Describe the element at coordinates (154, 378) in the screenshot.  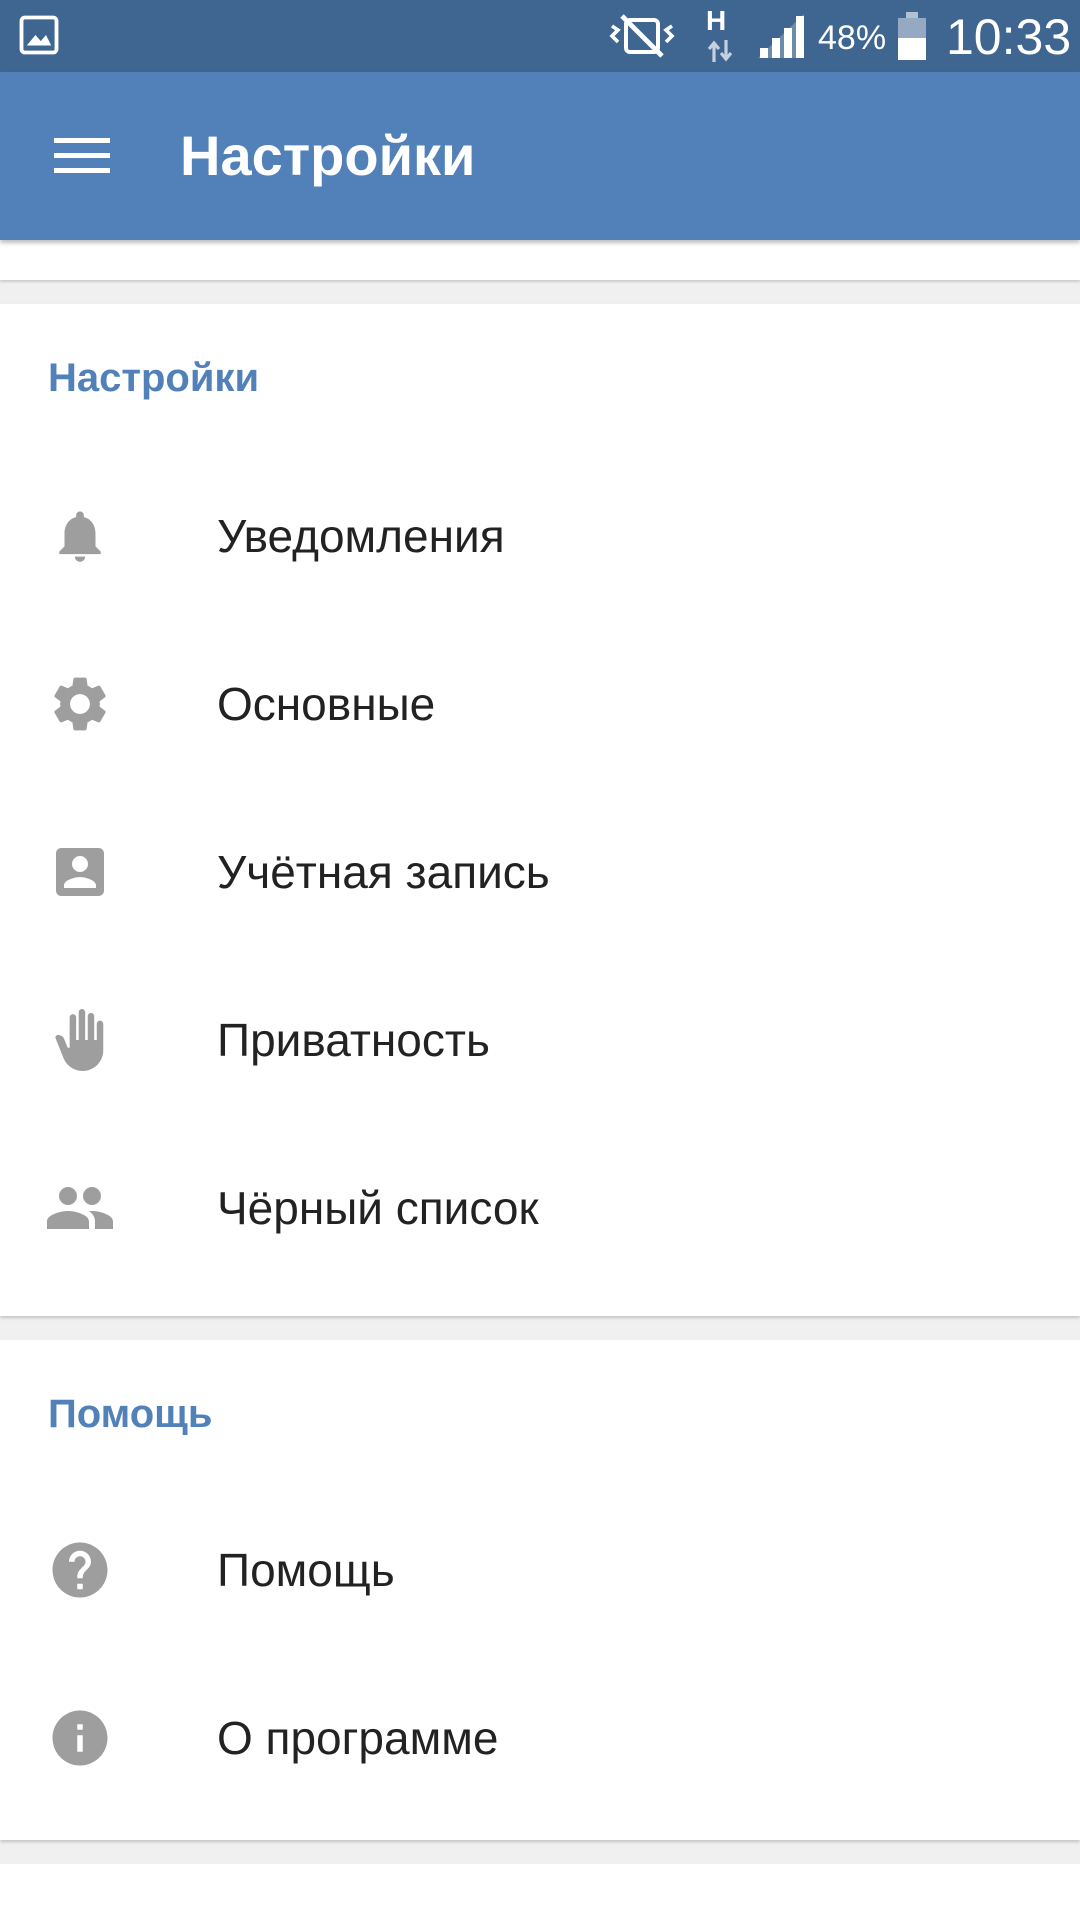
I see `section-header-settings: Настройки` at that location.